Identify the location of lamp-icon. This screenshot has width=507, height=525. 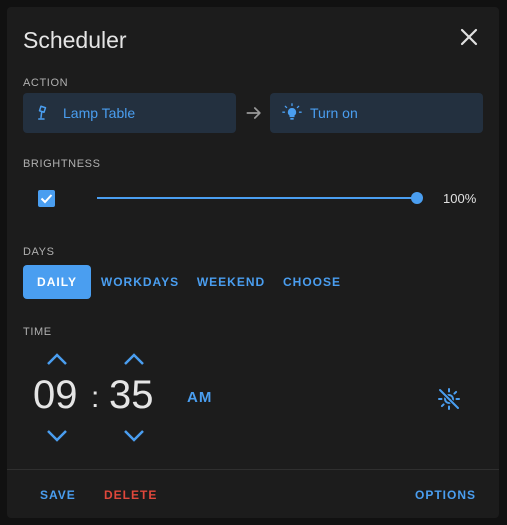
(45, 113).